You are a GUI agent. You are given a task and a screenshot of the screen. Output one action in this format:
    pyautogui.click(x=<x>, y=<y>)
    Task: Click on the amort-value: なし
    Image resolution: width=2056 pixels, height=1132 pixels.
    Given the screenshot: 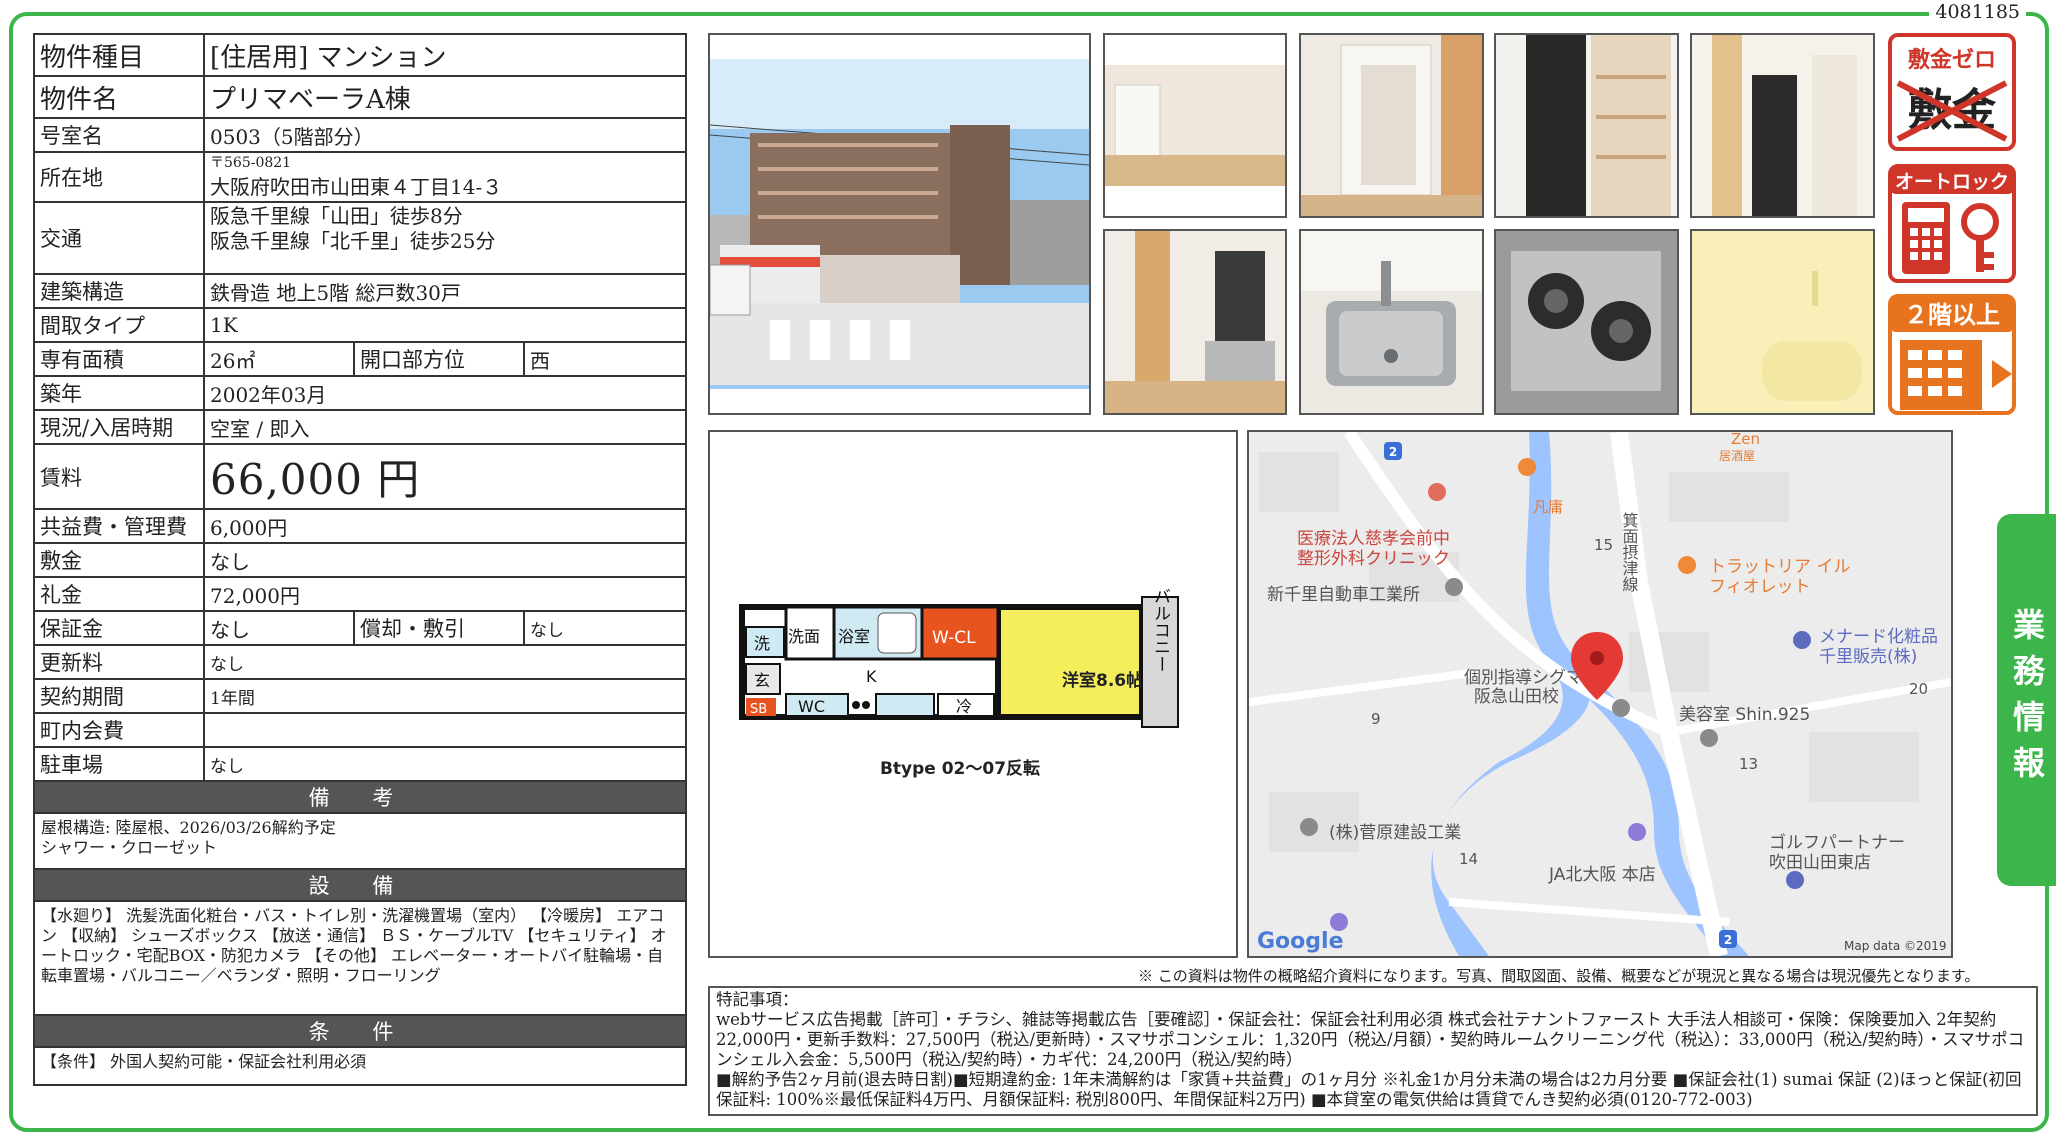 What is the action you would take?
    pyautogui.click(x=605, y=628)
    